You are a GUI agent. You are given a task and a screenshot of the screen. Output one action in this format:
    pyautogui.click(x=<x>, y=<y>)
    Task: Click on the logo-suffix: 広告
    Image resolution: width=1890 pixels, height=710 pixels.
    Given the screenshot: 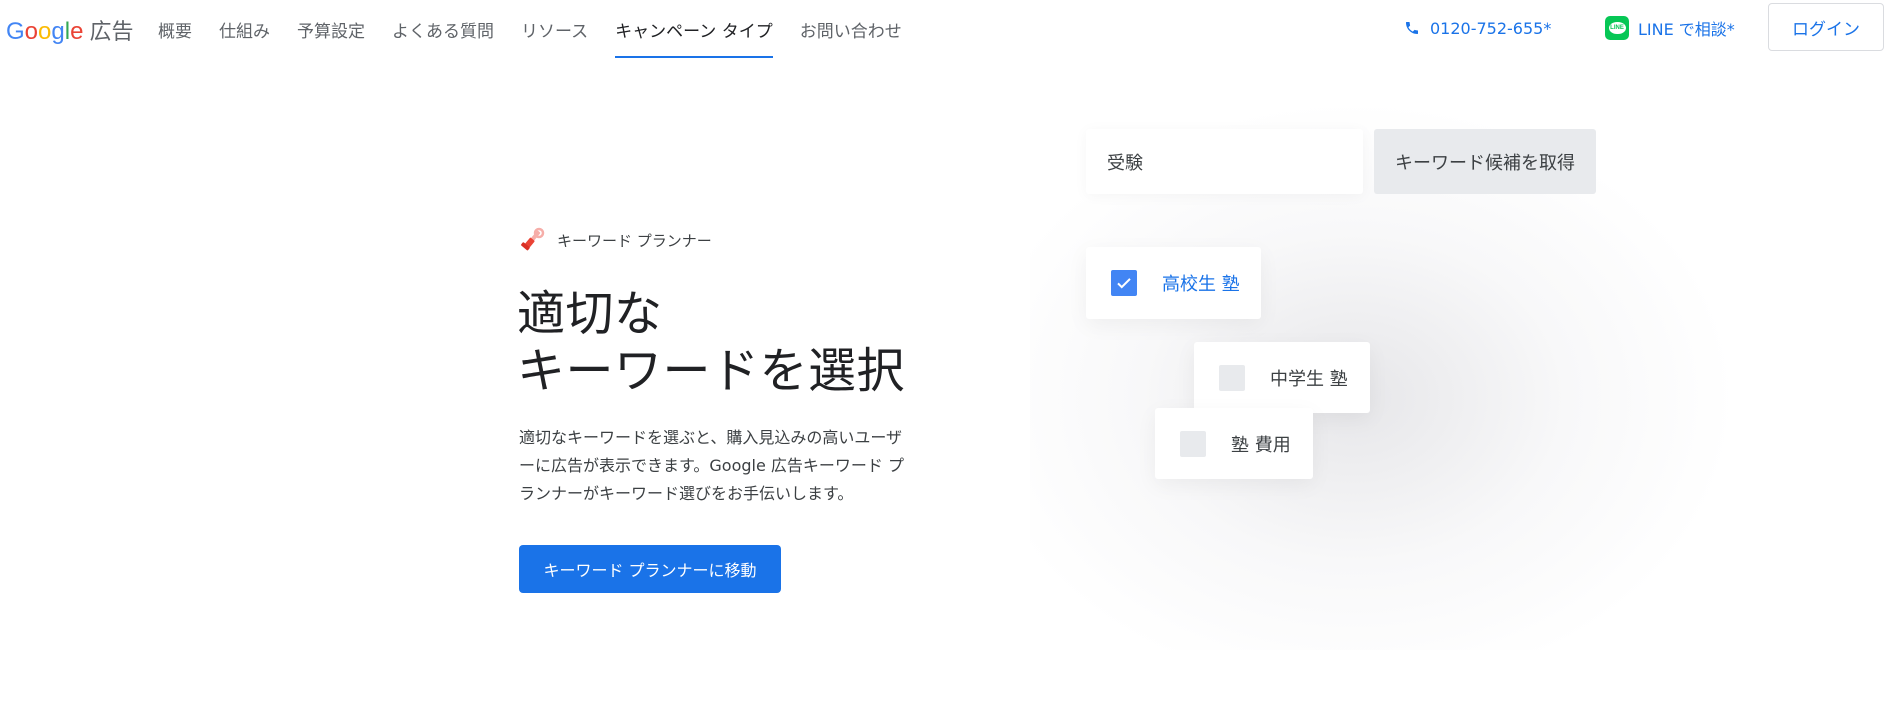 What is the action you would take?
    pyautogui.click(x=111, y=32)
    